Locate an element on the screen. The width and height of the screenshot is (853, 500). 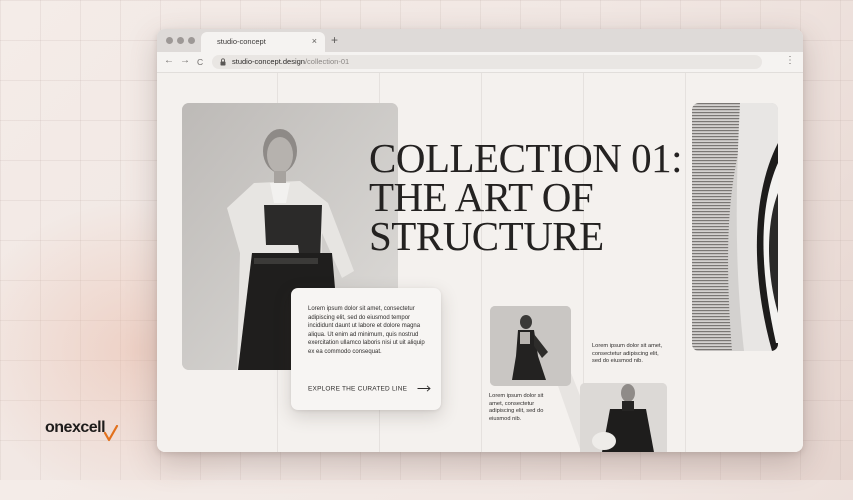
model-back-photo is located at coordinates (530, 346).